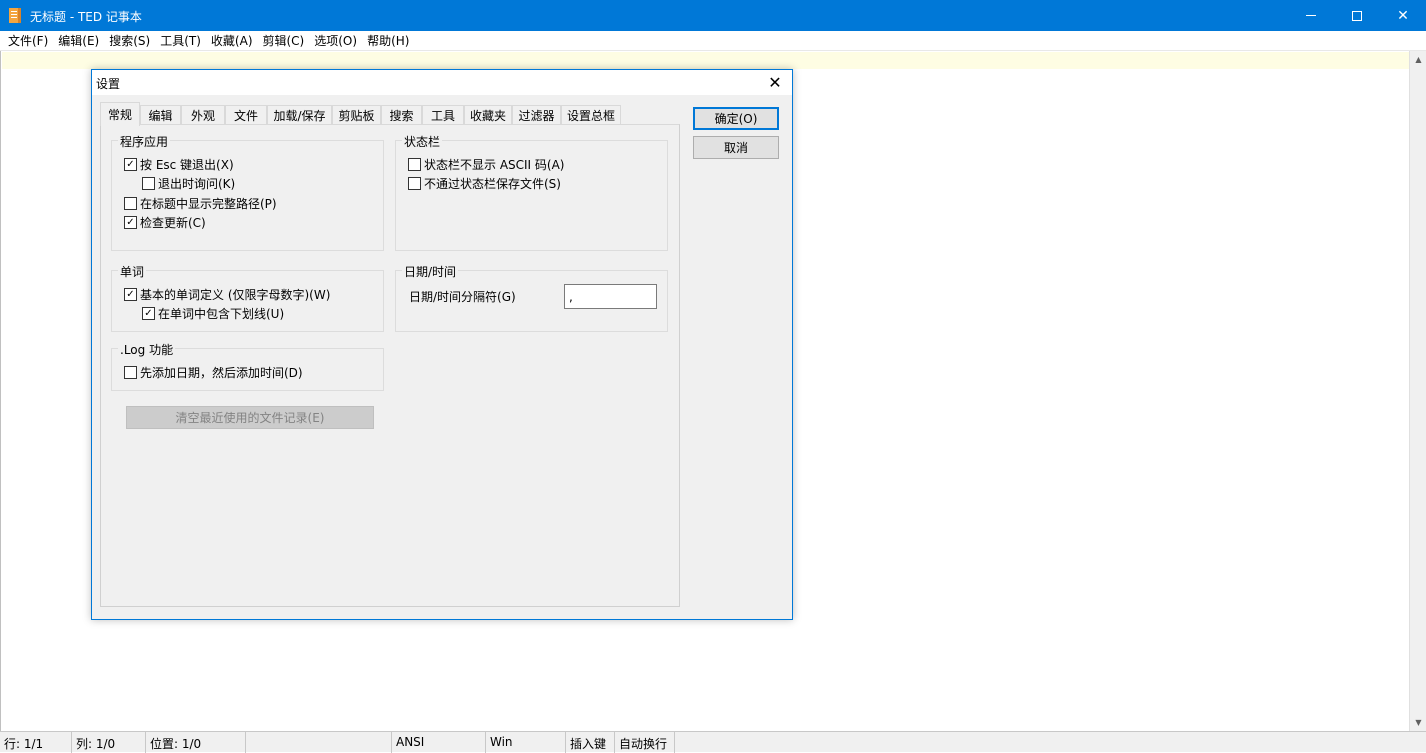 The width and height of the screenshot is (1426, 753). Describe the element at coordinates (736, 118) in the screenshot. I see `ok-button: 确定(O)` at that location.